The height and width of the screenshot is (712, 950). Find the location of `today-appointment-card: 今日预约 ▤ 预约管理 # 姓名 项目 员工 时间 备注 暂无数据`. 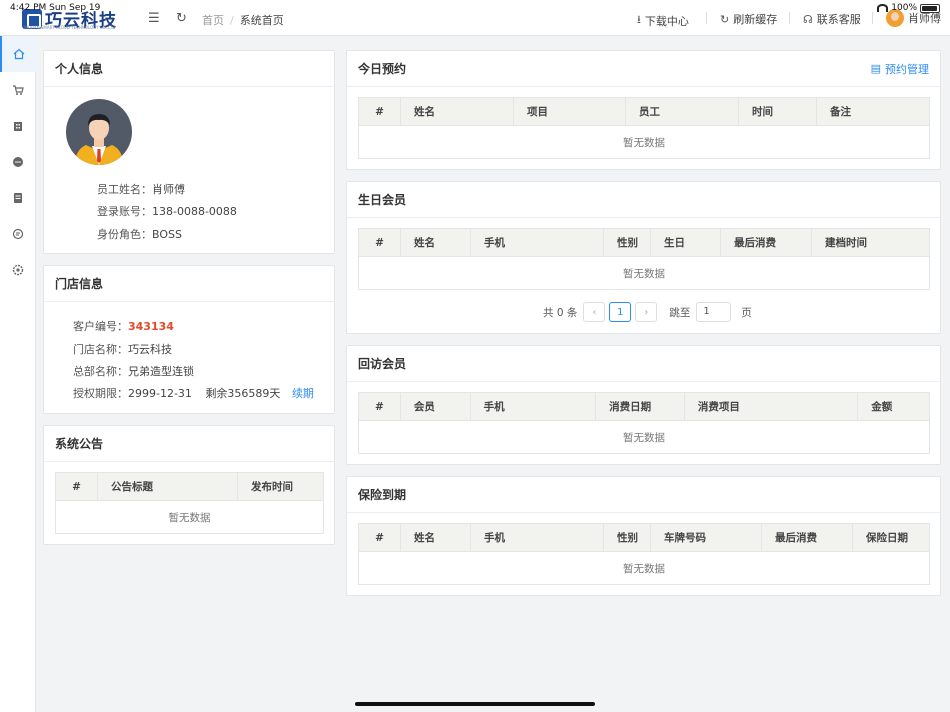

today-appointment-card: 今日预约 ▤ 预约管理 # 姓名 项目 员工 时间 备注 暂无数据 is located at coordinates (643, 110).